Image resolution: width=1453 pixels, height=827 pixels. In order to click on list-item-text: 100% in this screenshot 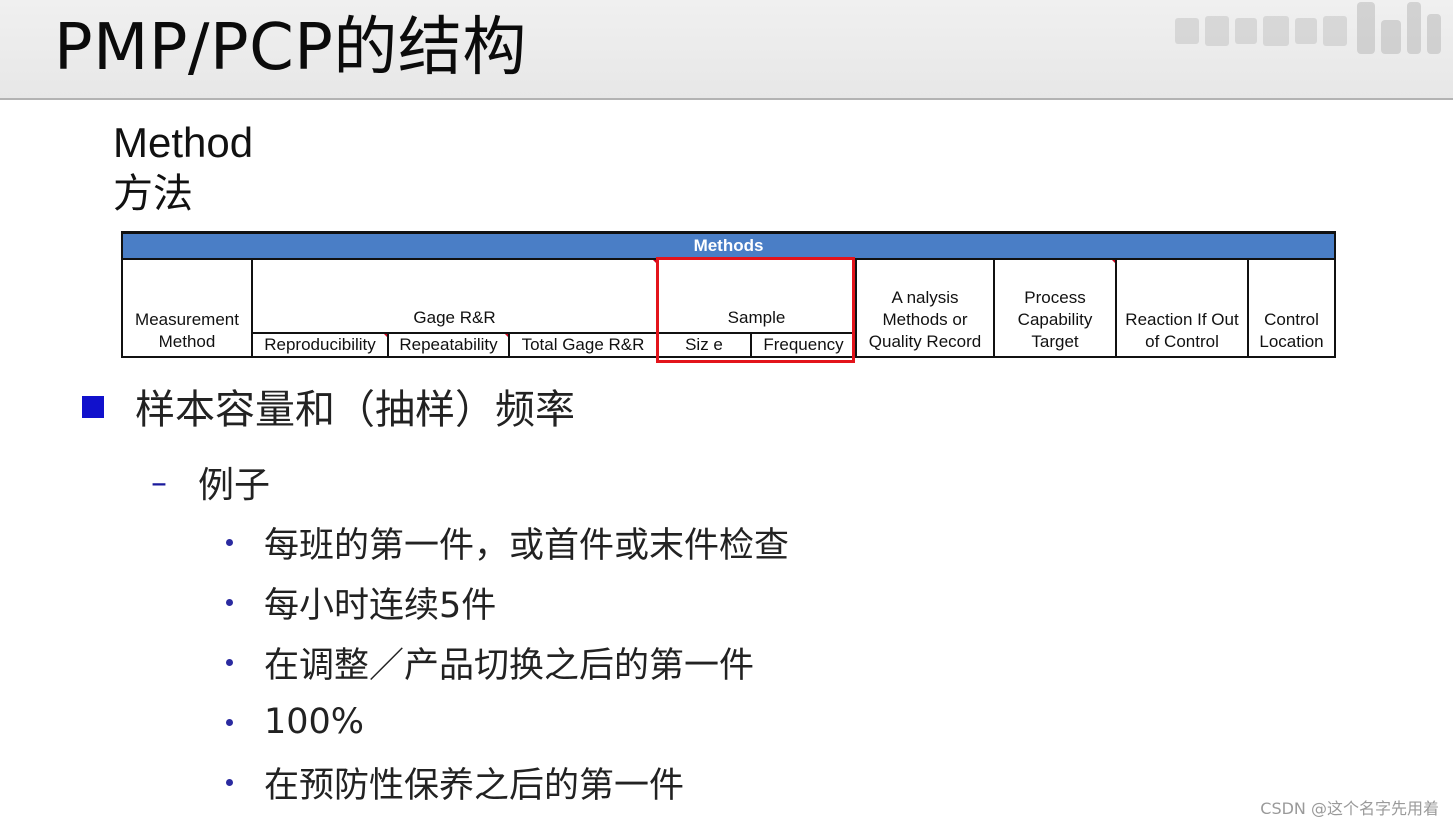, I will do `click(314, 722)`.